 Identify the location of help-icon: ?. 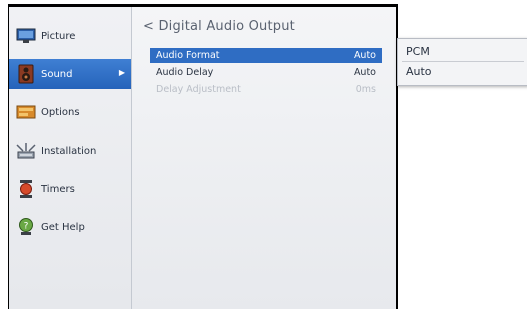
(26, 227).